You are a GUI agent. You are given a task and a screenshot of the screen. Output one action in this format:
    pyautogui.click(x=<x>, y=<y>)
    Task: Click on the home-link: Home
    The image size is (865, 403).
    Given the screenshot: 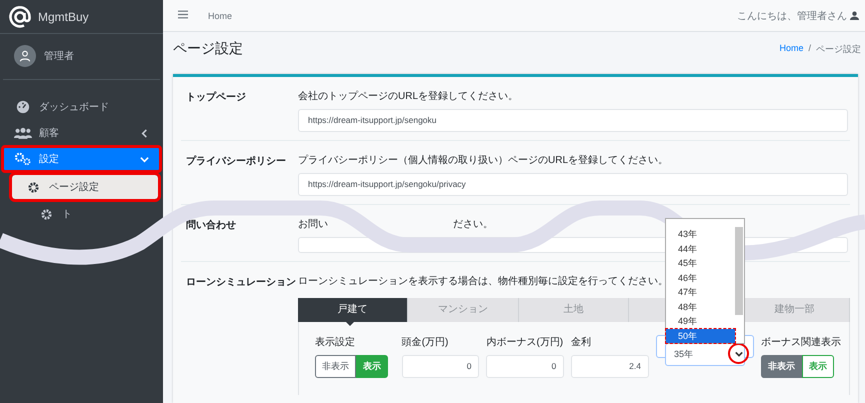 What is the action you would take?
    pyautogui.click(x=220, y=15)
    